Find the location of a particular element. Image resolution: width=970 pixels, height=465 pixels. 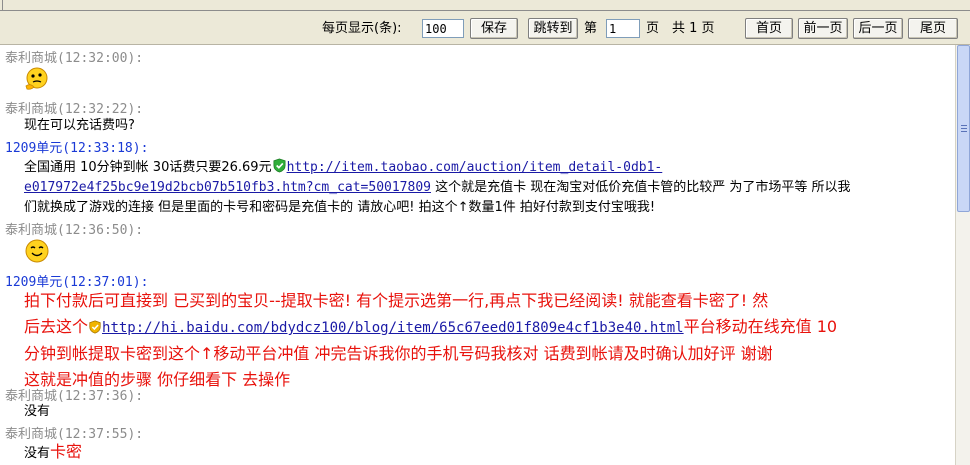

message-body: 没有卡密 is located at coordinates (487, 453).